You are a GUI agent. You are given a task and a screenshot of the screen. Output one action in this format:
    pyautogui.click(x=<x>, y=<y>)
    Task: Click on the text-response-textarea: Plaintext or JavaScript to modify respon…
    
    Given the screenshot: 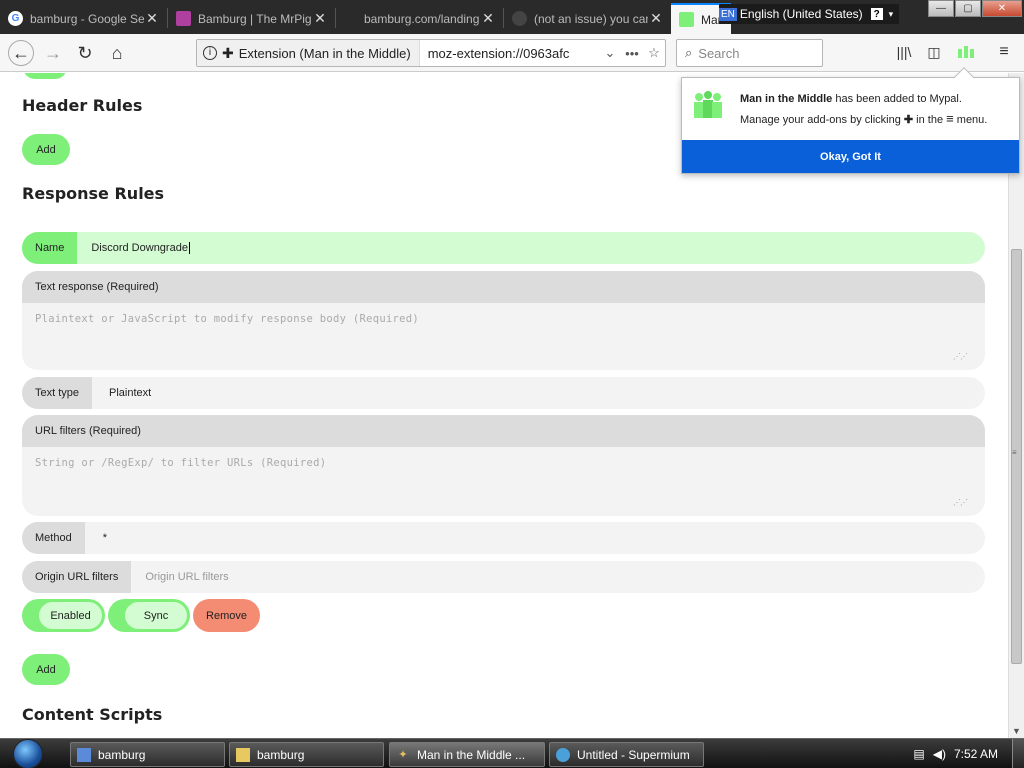 What is the action you would take?
    pyautogui.click(x=503, y=319)
    